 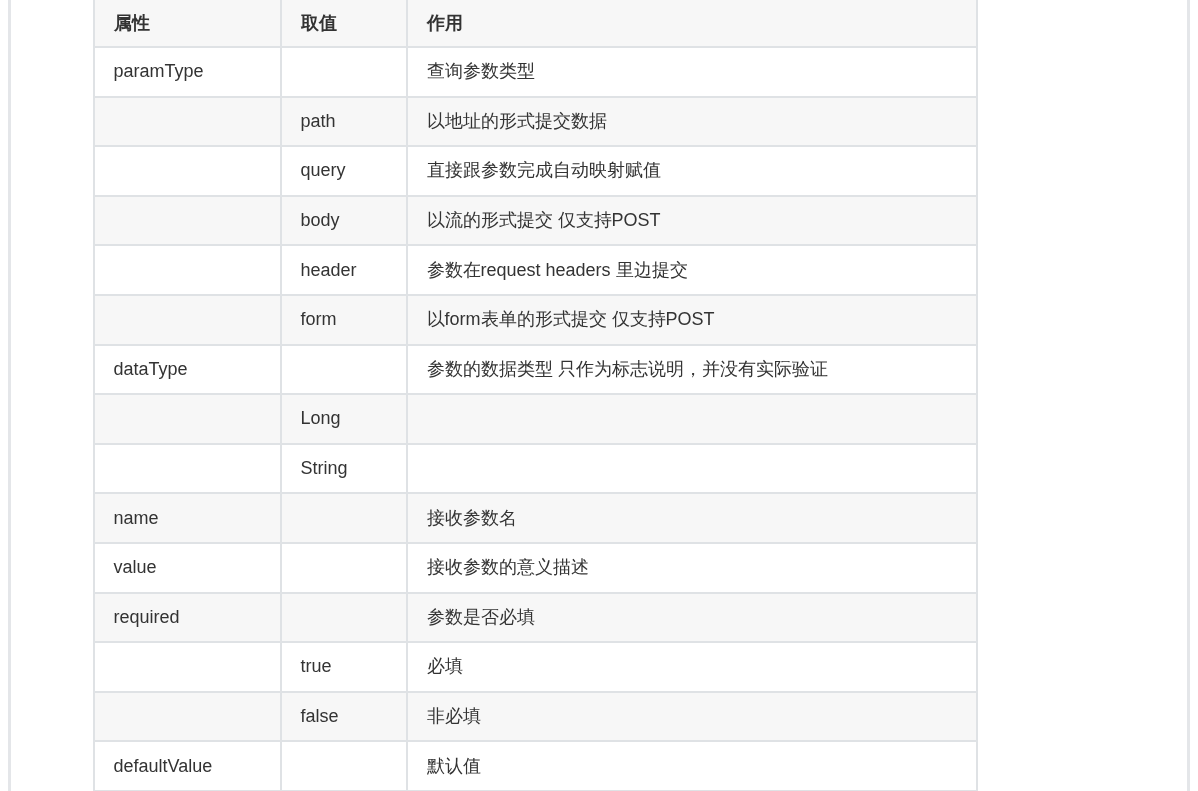 I want to click on table-cell: value, so click(x=187, y=567).